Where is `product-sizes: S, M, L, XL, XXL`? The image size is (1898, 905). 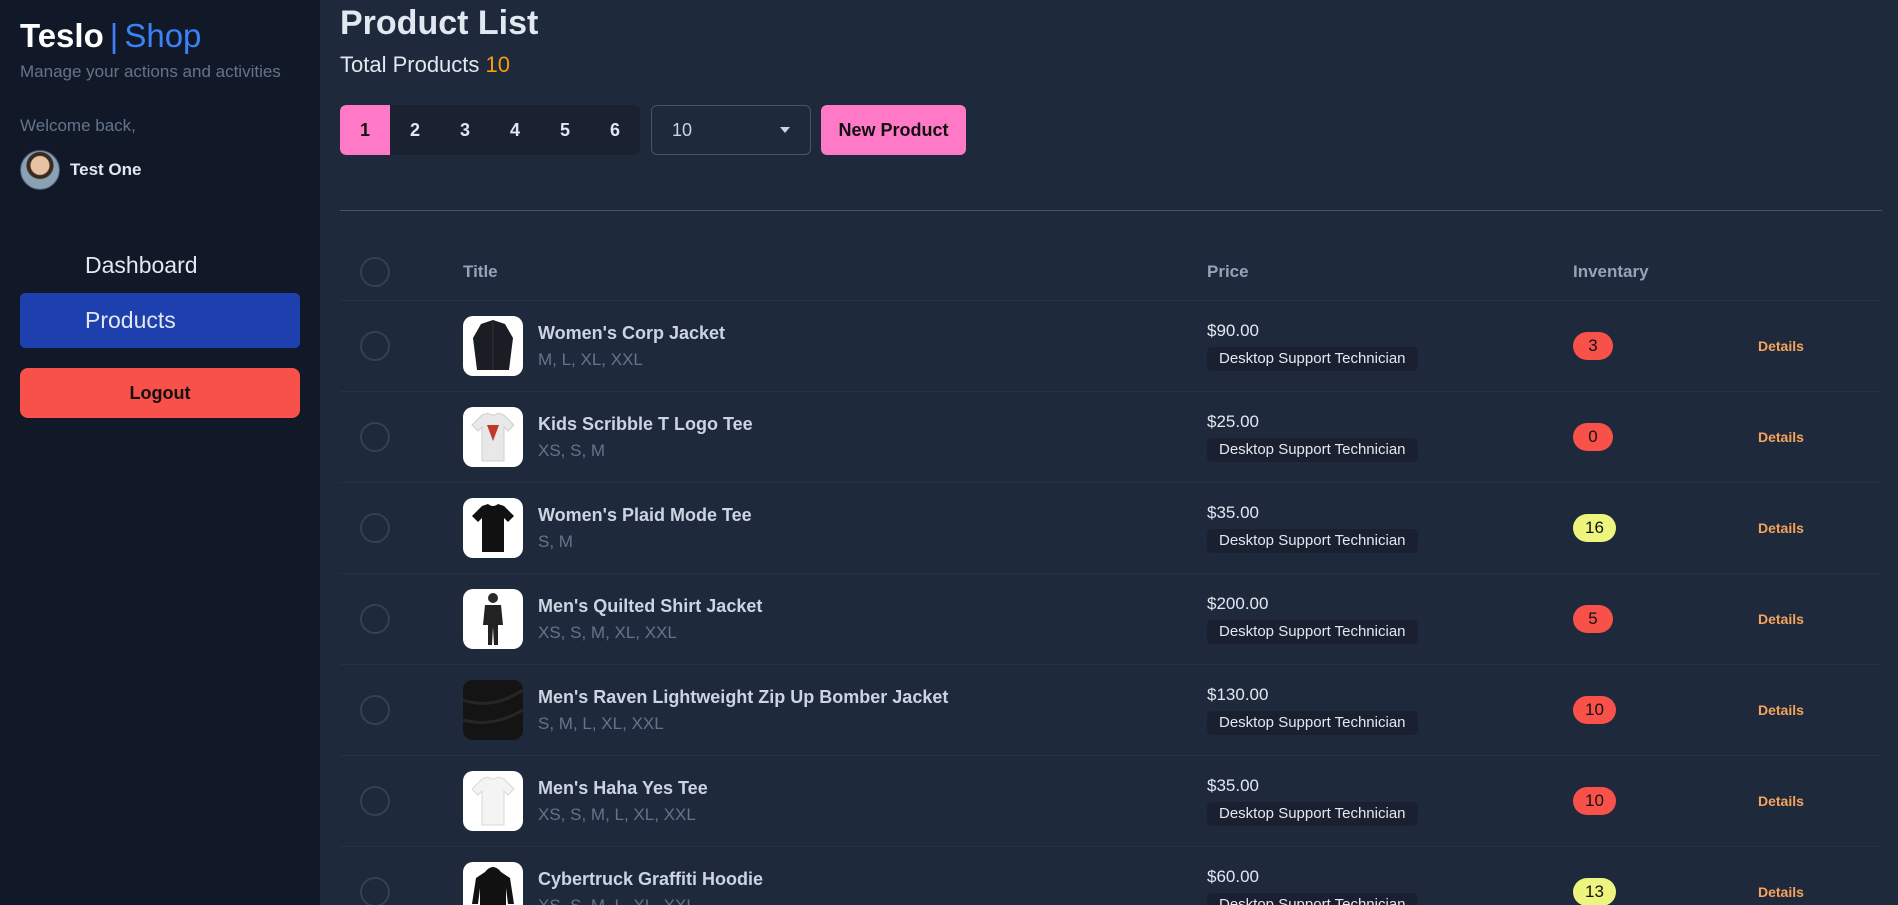 product-sizes: S, M, L, XL, XXL is located at coordinates (601, 723).